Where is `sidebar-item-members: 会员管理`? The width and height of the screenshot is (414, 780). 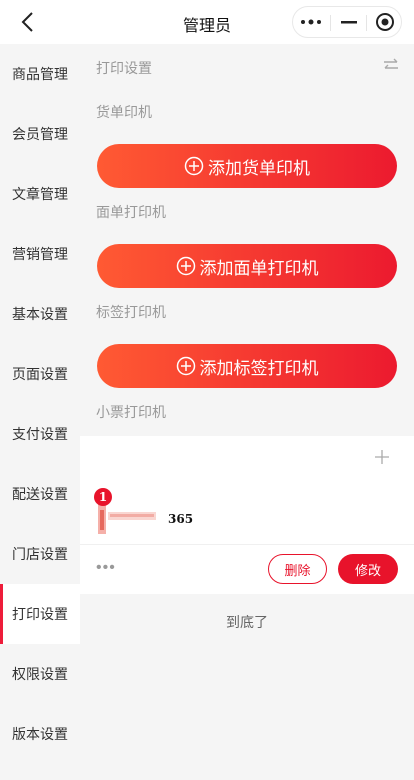 sidebar-item-members: 会员管理 is located at coordinates (40, 134).